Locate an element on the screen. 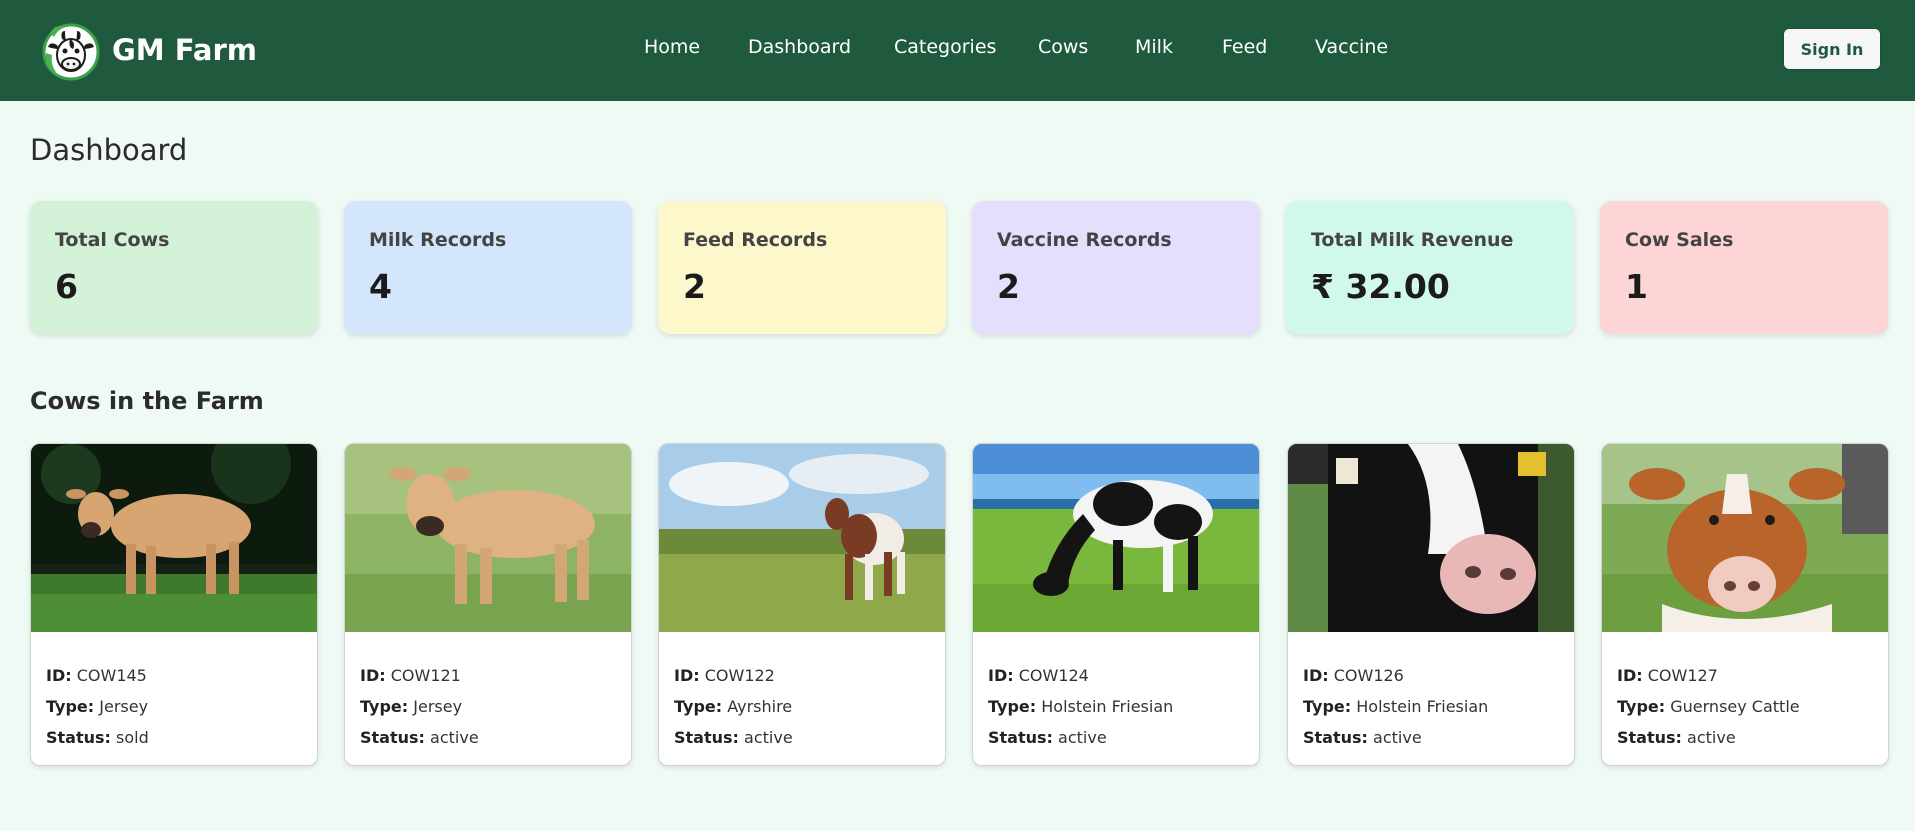 Image resolution: width=1915 pixels, height=831 pixels. stat-label: Vaccine Records is located at coordinates (1084, 240).